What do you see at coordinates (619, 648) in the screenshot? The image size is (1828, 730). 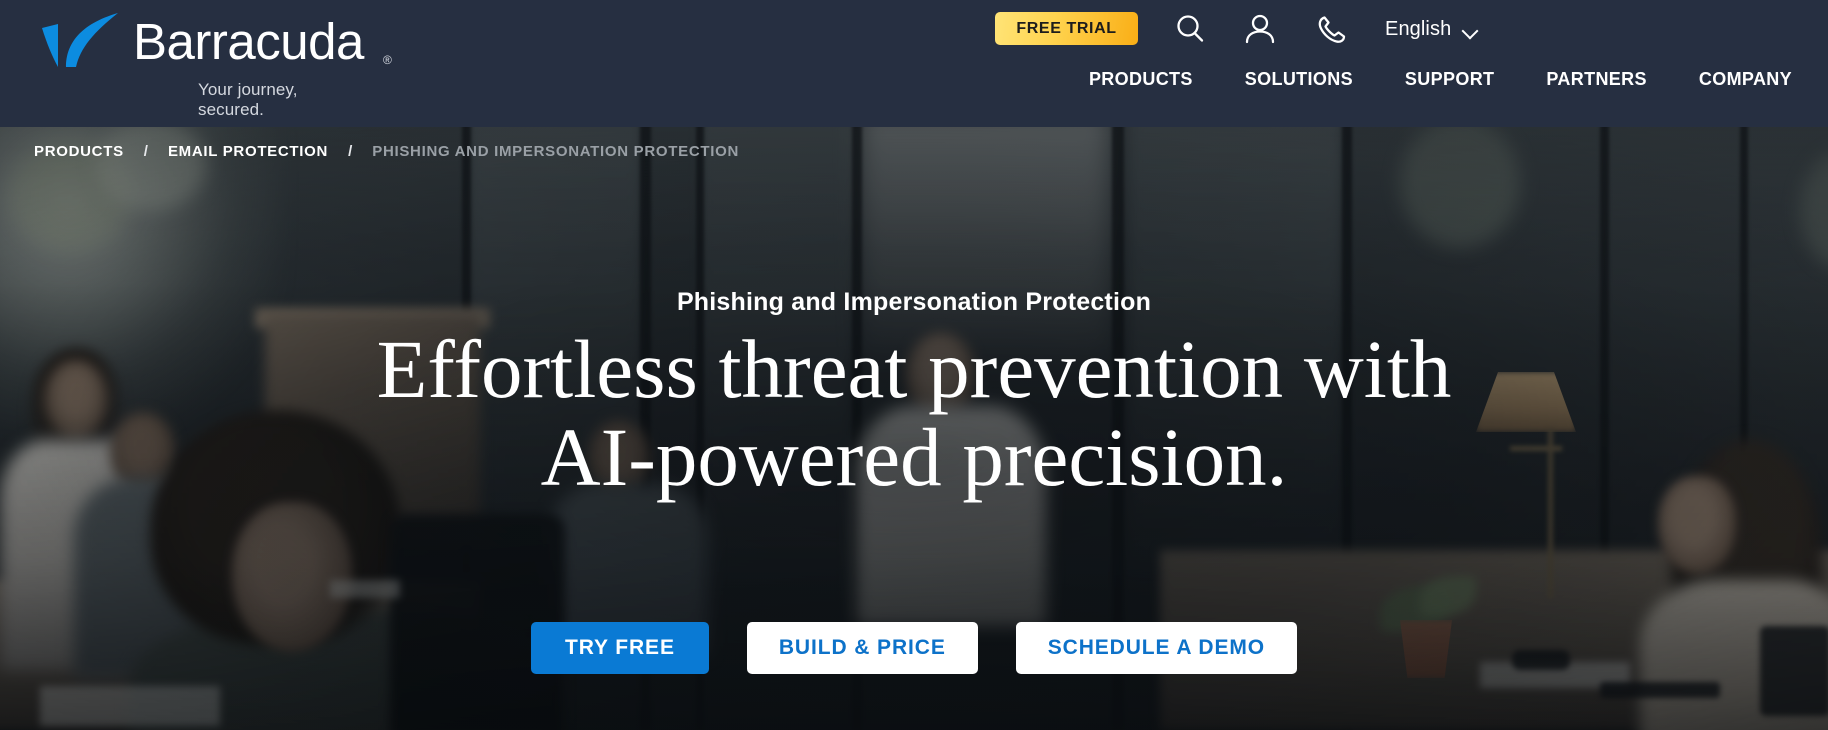 I see `try-free-button: TRY FREE` at bounding box center [619, 648].